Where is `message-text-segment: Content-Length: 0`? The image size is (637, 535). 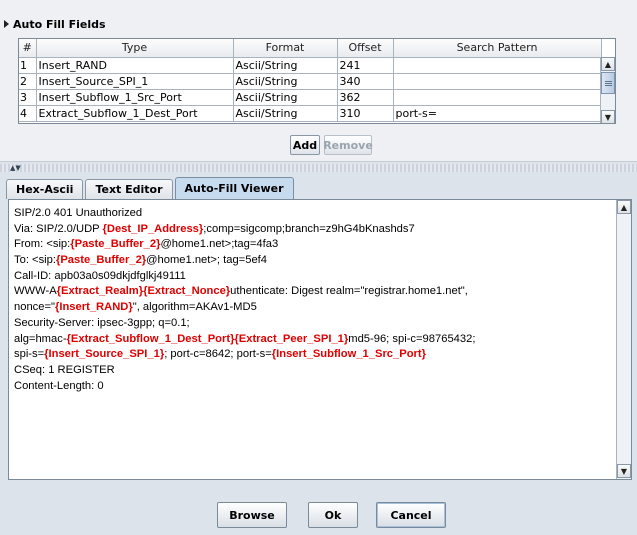 message-text-segment: Content-Length: 0 is located at coordinates (59, 385).